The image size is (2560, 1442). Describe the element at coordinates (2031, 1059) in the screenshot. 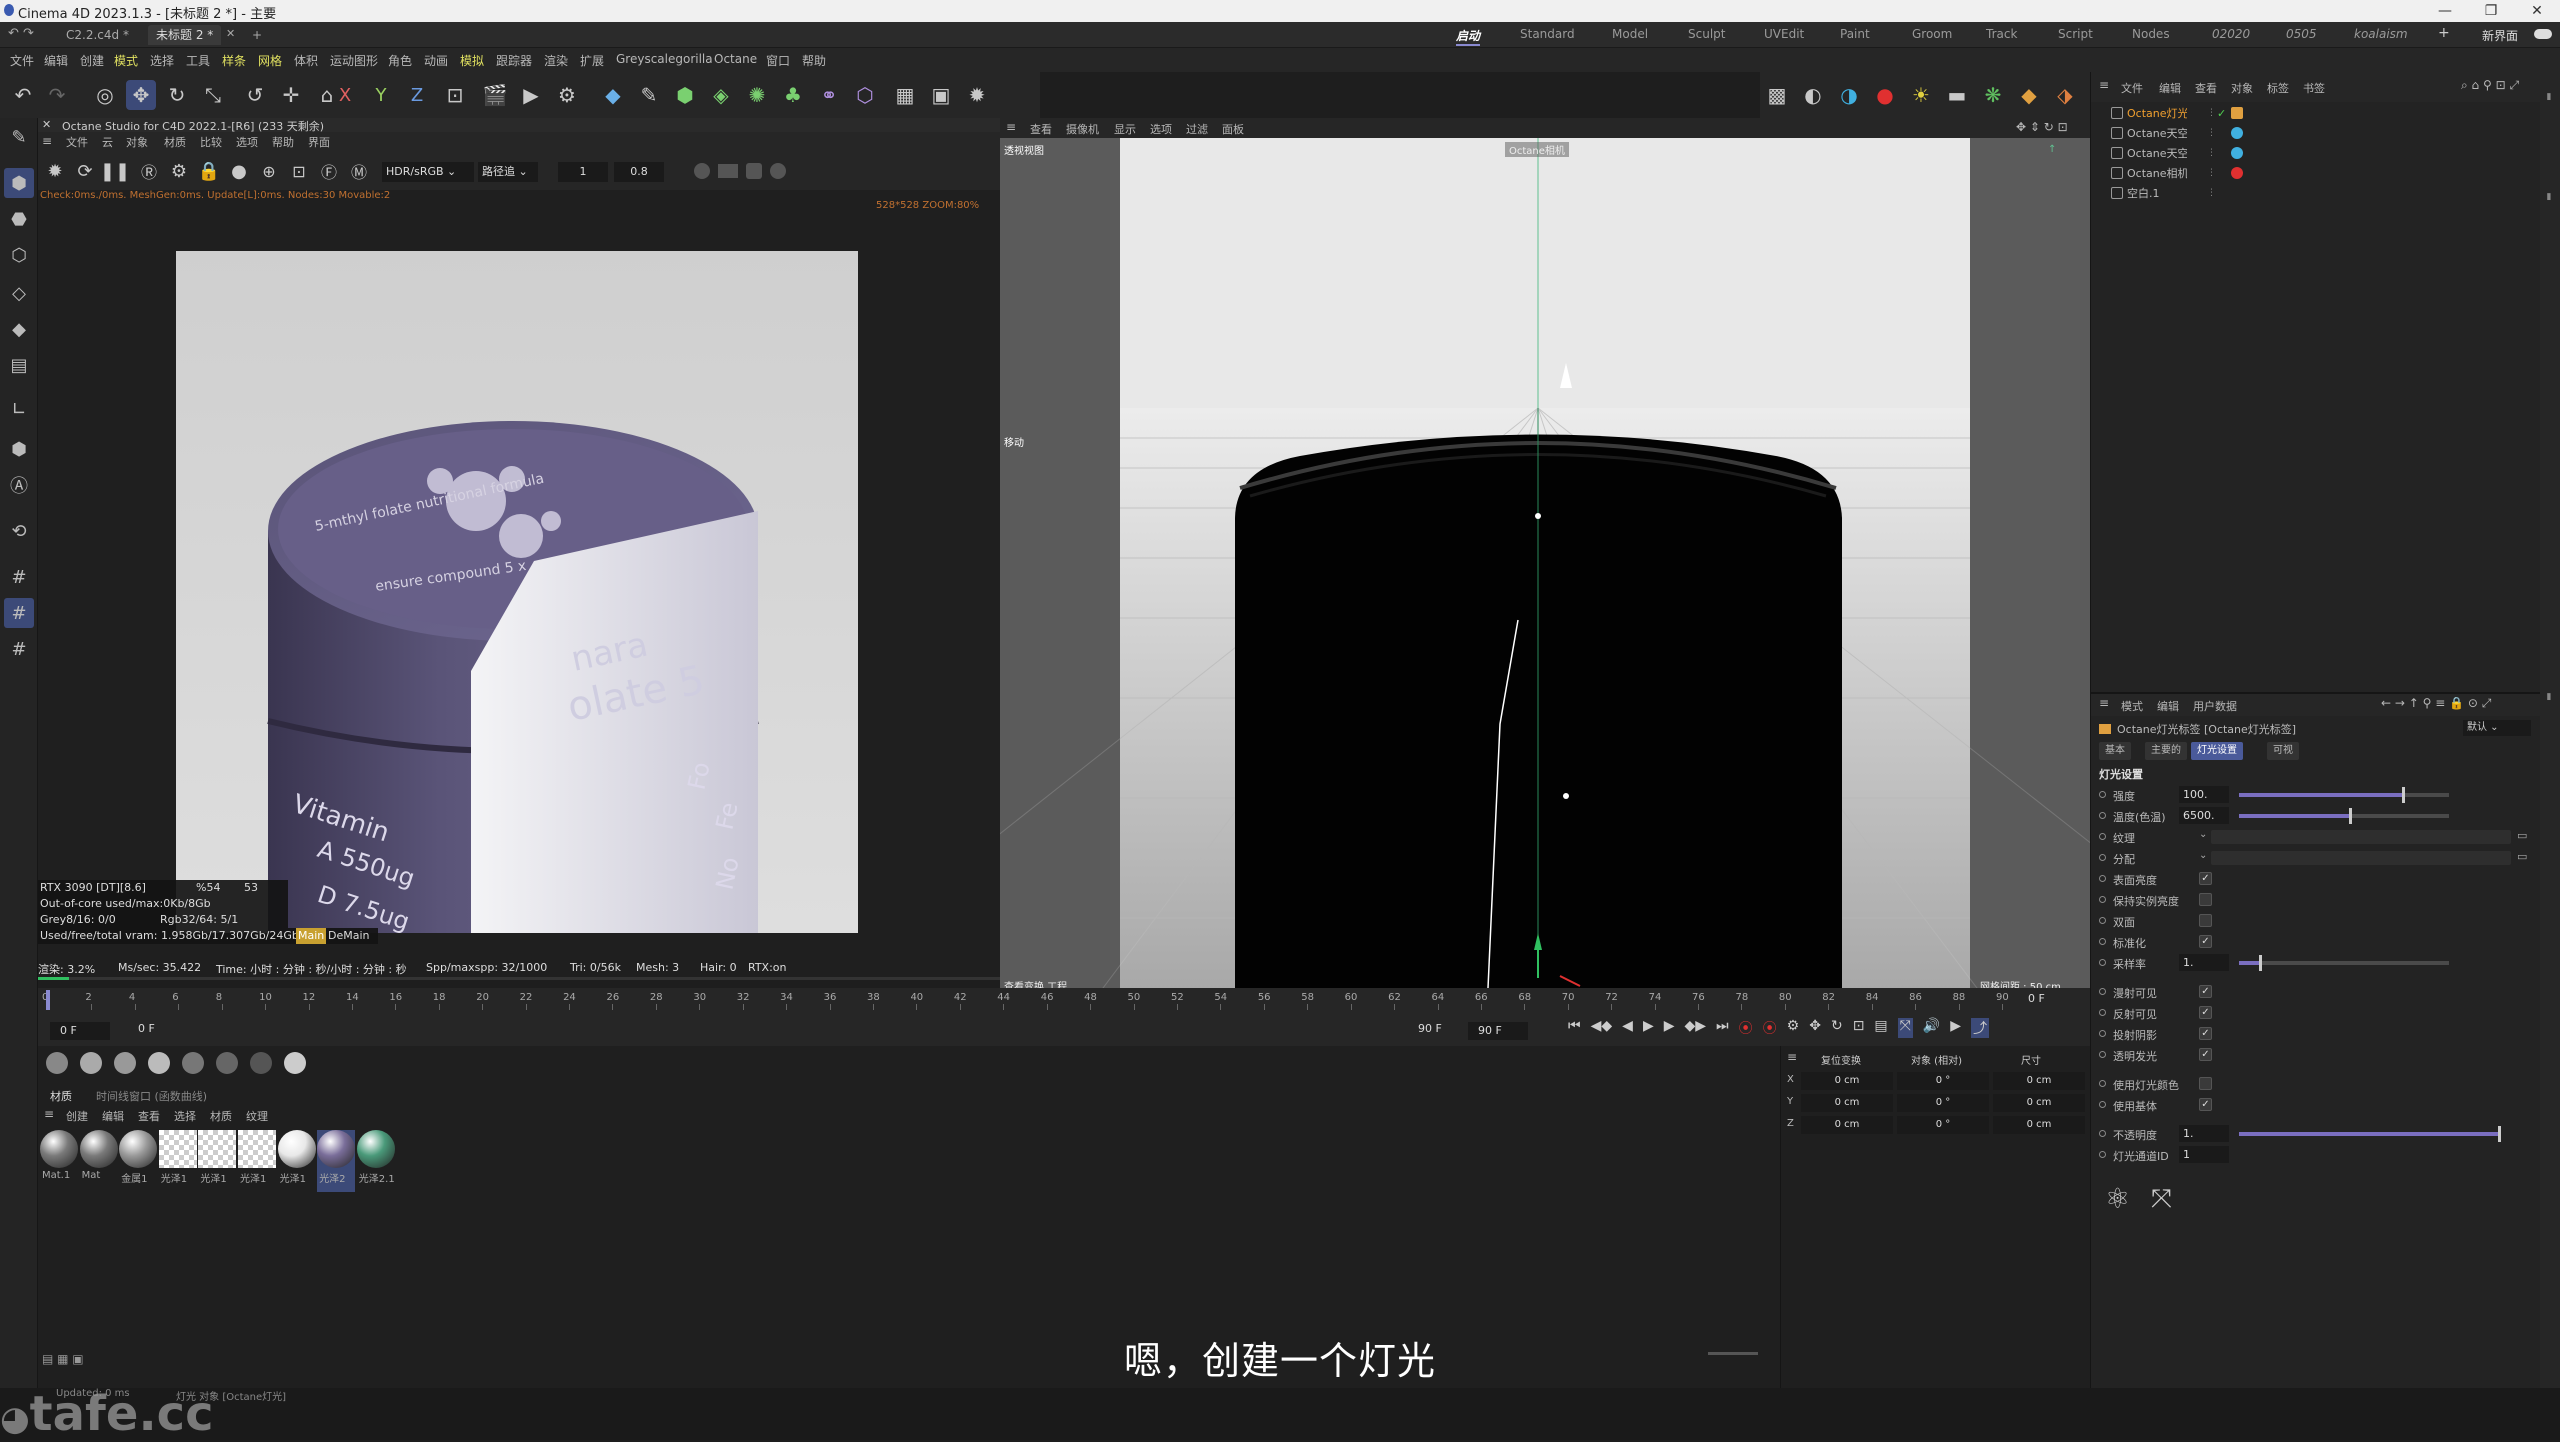

I see `coord-size-select: 尺寸` at that location.